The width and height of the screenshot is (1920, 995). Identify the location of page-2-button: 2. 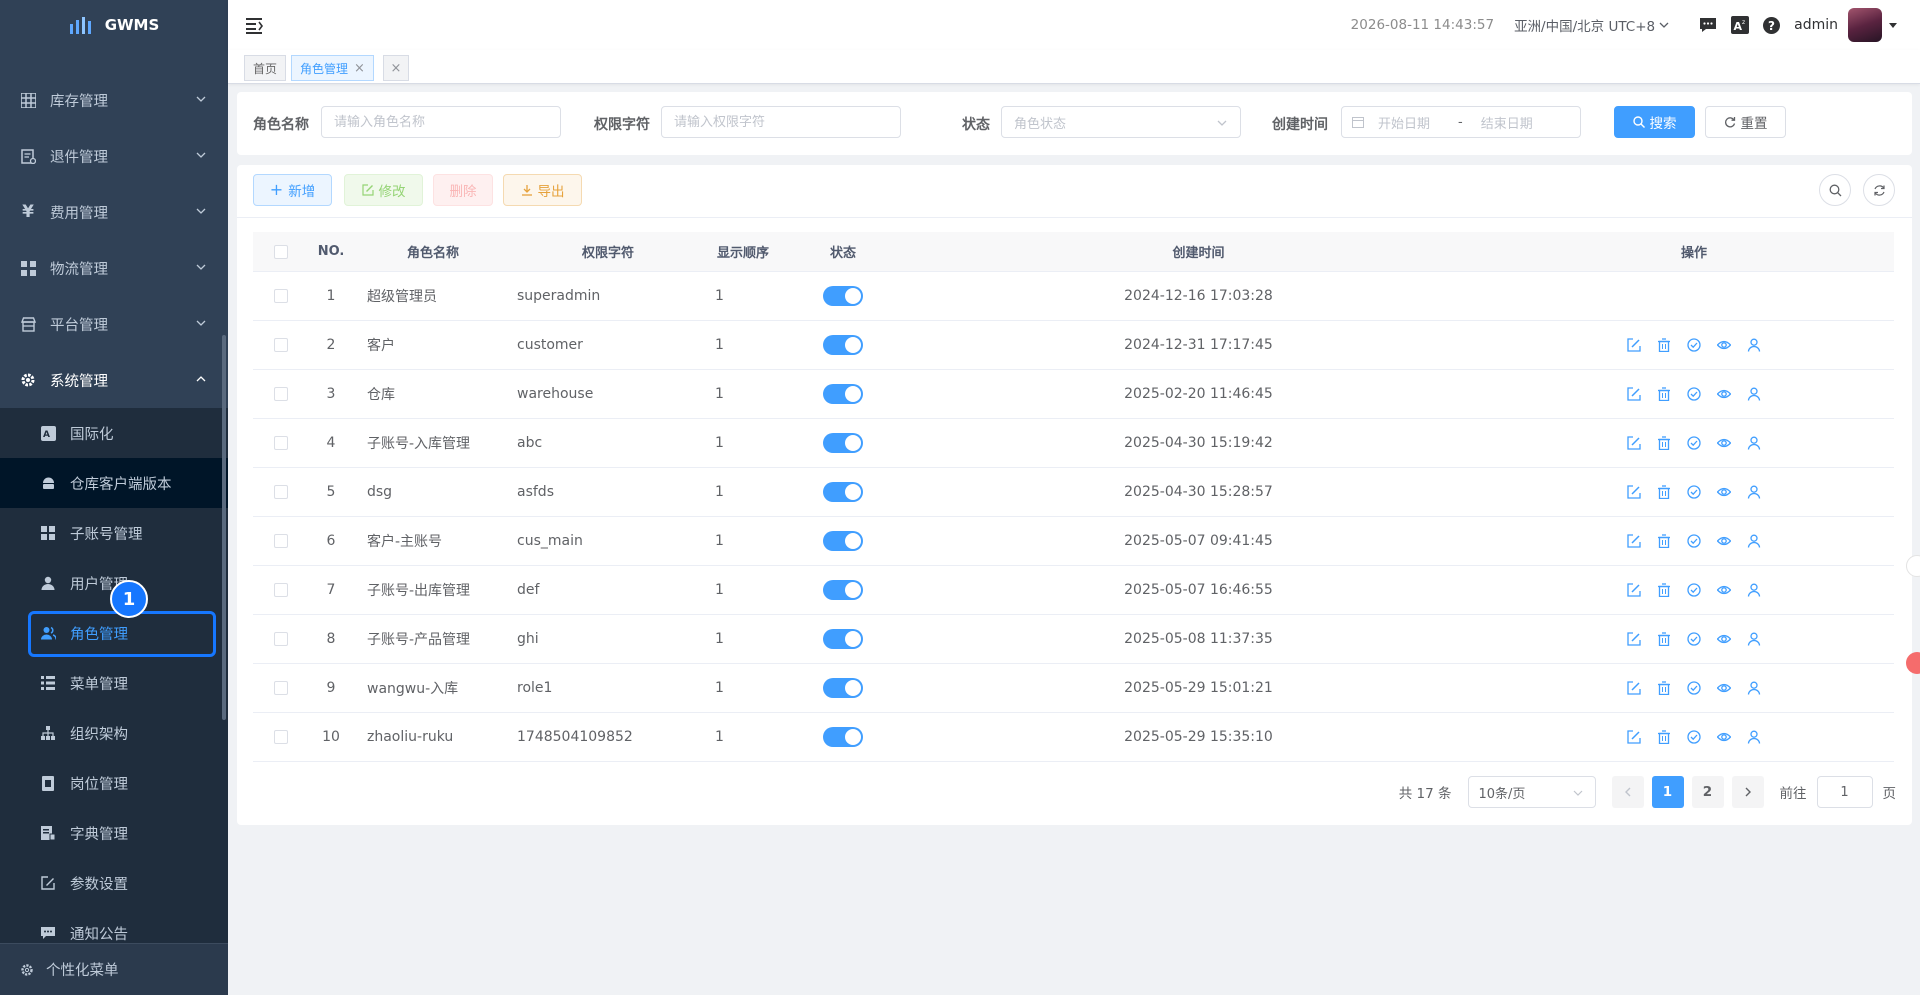
(1707, 792).